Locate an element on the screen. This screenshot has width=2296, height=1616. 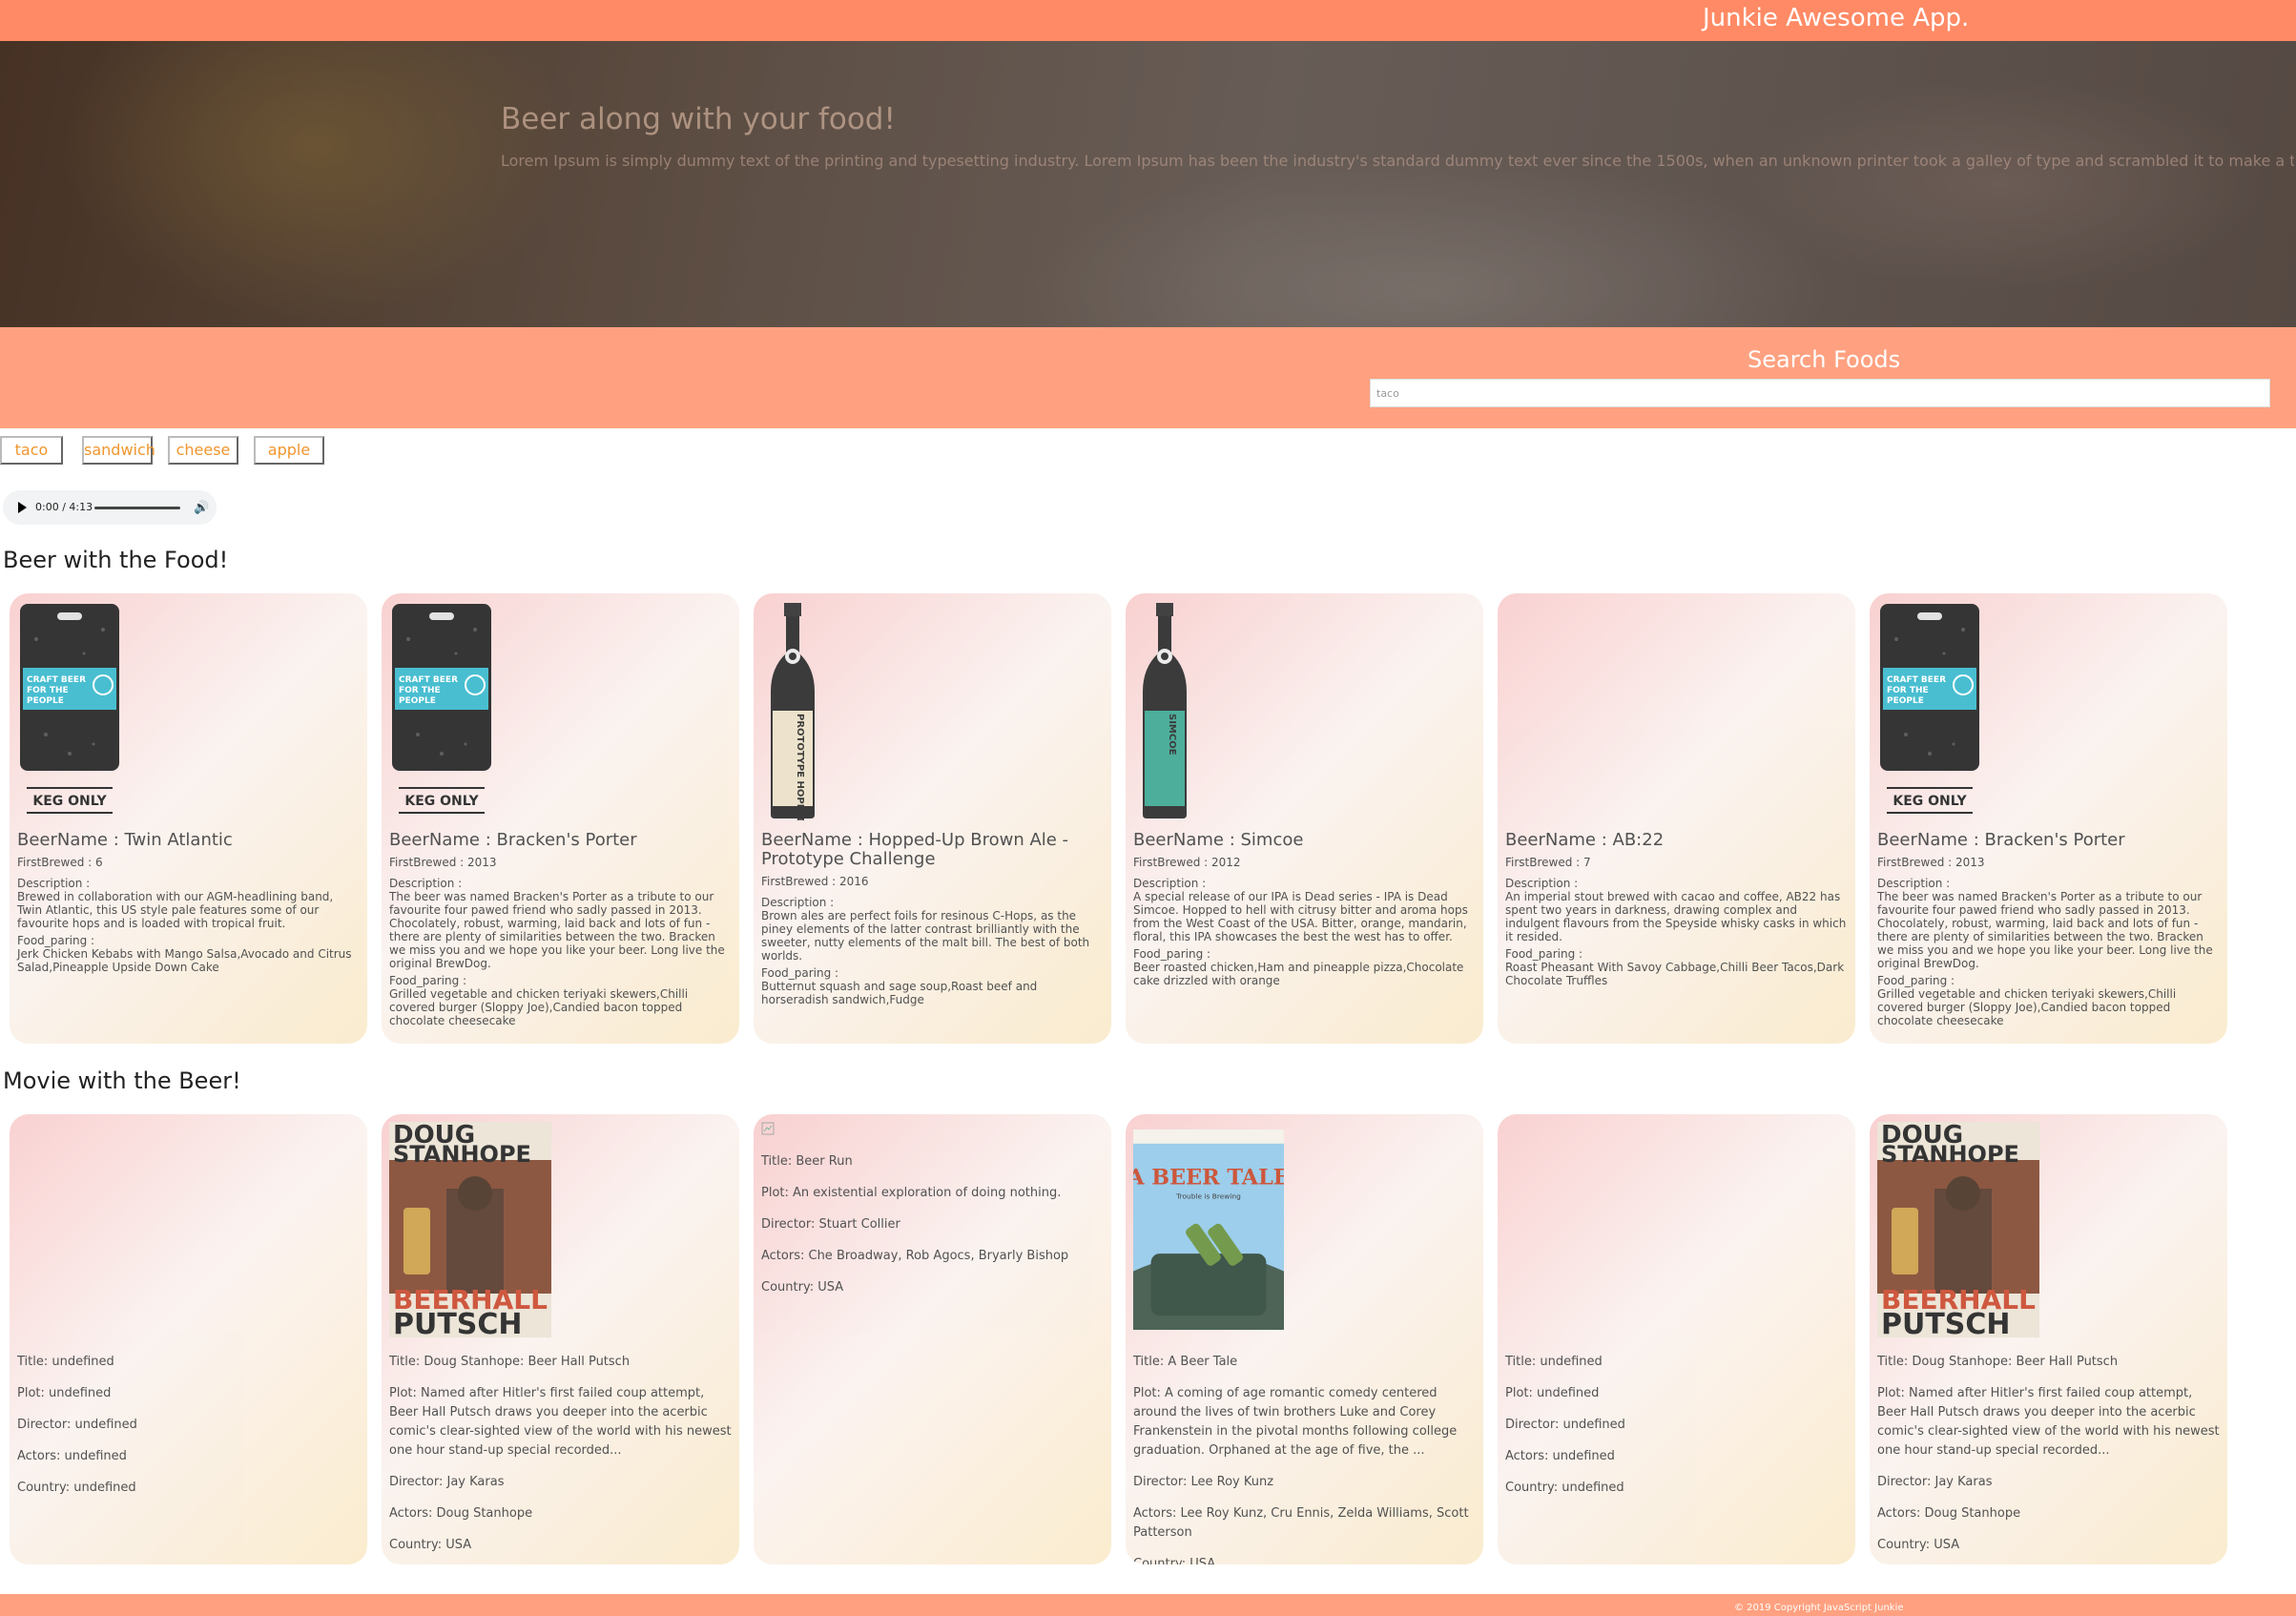
movie-poster: A BEER TALE Trouble is Brewing is located at coordinates (1208, 1230).